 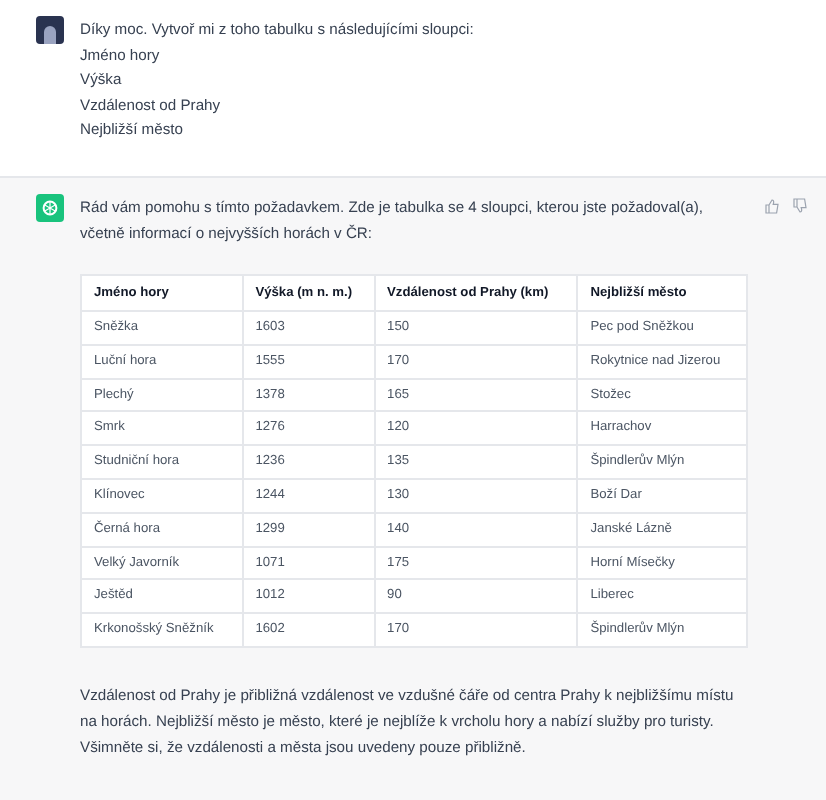 What do you see at coordinates (772, 206) in the screenshot?
I see `thumbs-up-icon` at bounding box center [772, 206].